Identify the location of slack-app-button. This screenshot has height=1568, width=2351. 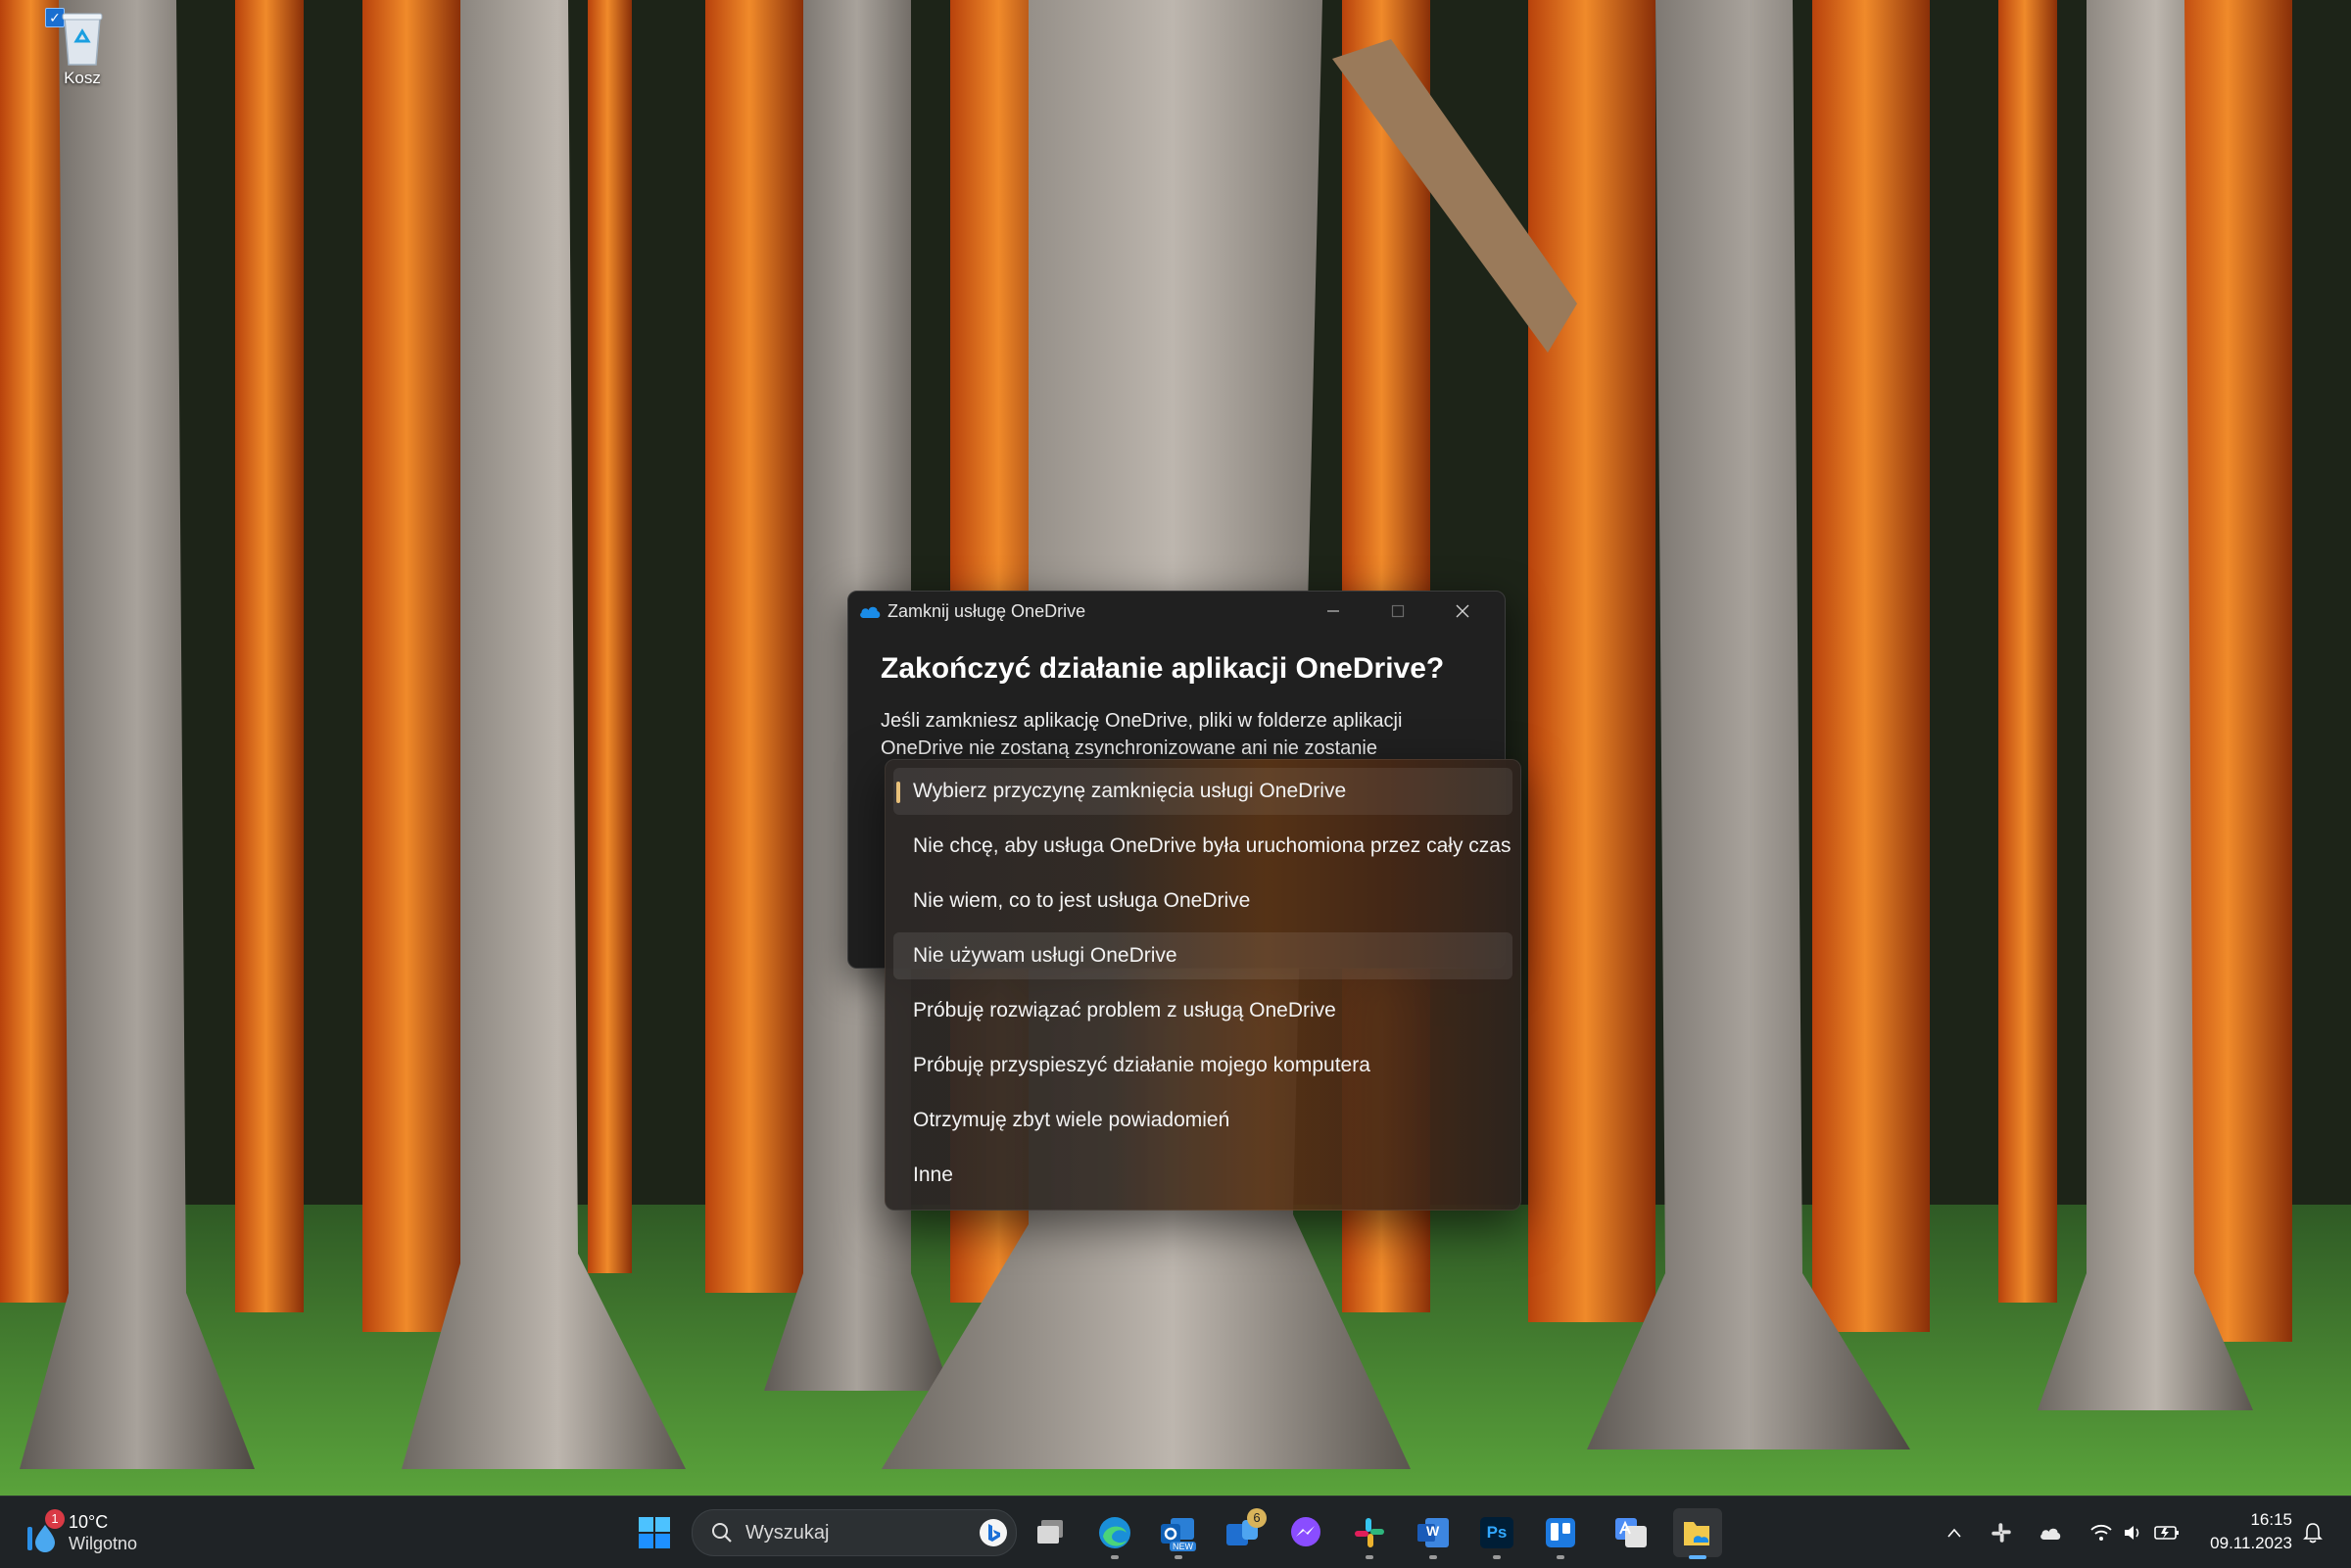
(1370, 1534).